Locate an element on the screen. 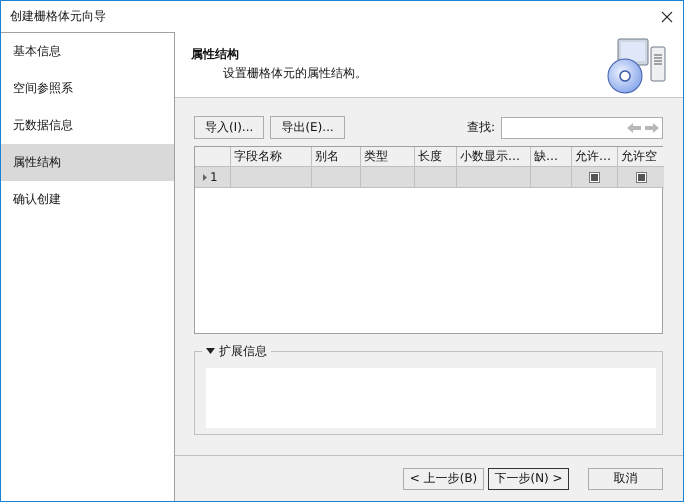  sidebar-item: 空间参照系 is located at coordinates (87, 88).